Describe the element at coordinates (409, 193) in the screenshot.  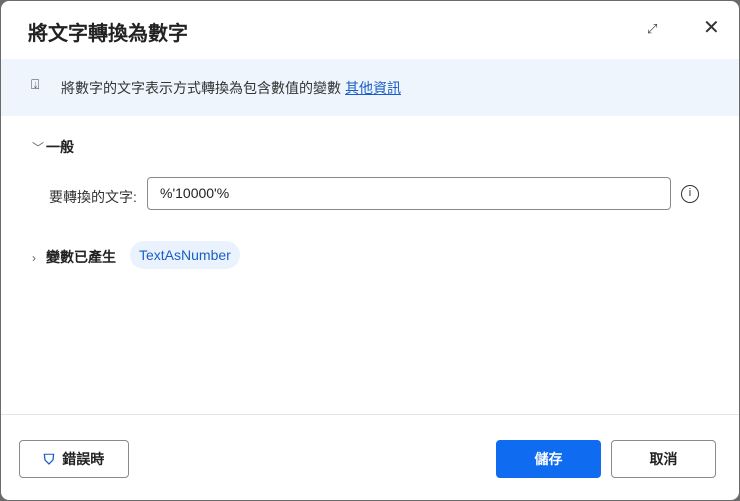
I see `text-to-convert-input: %'10000'%` at that location.